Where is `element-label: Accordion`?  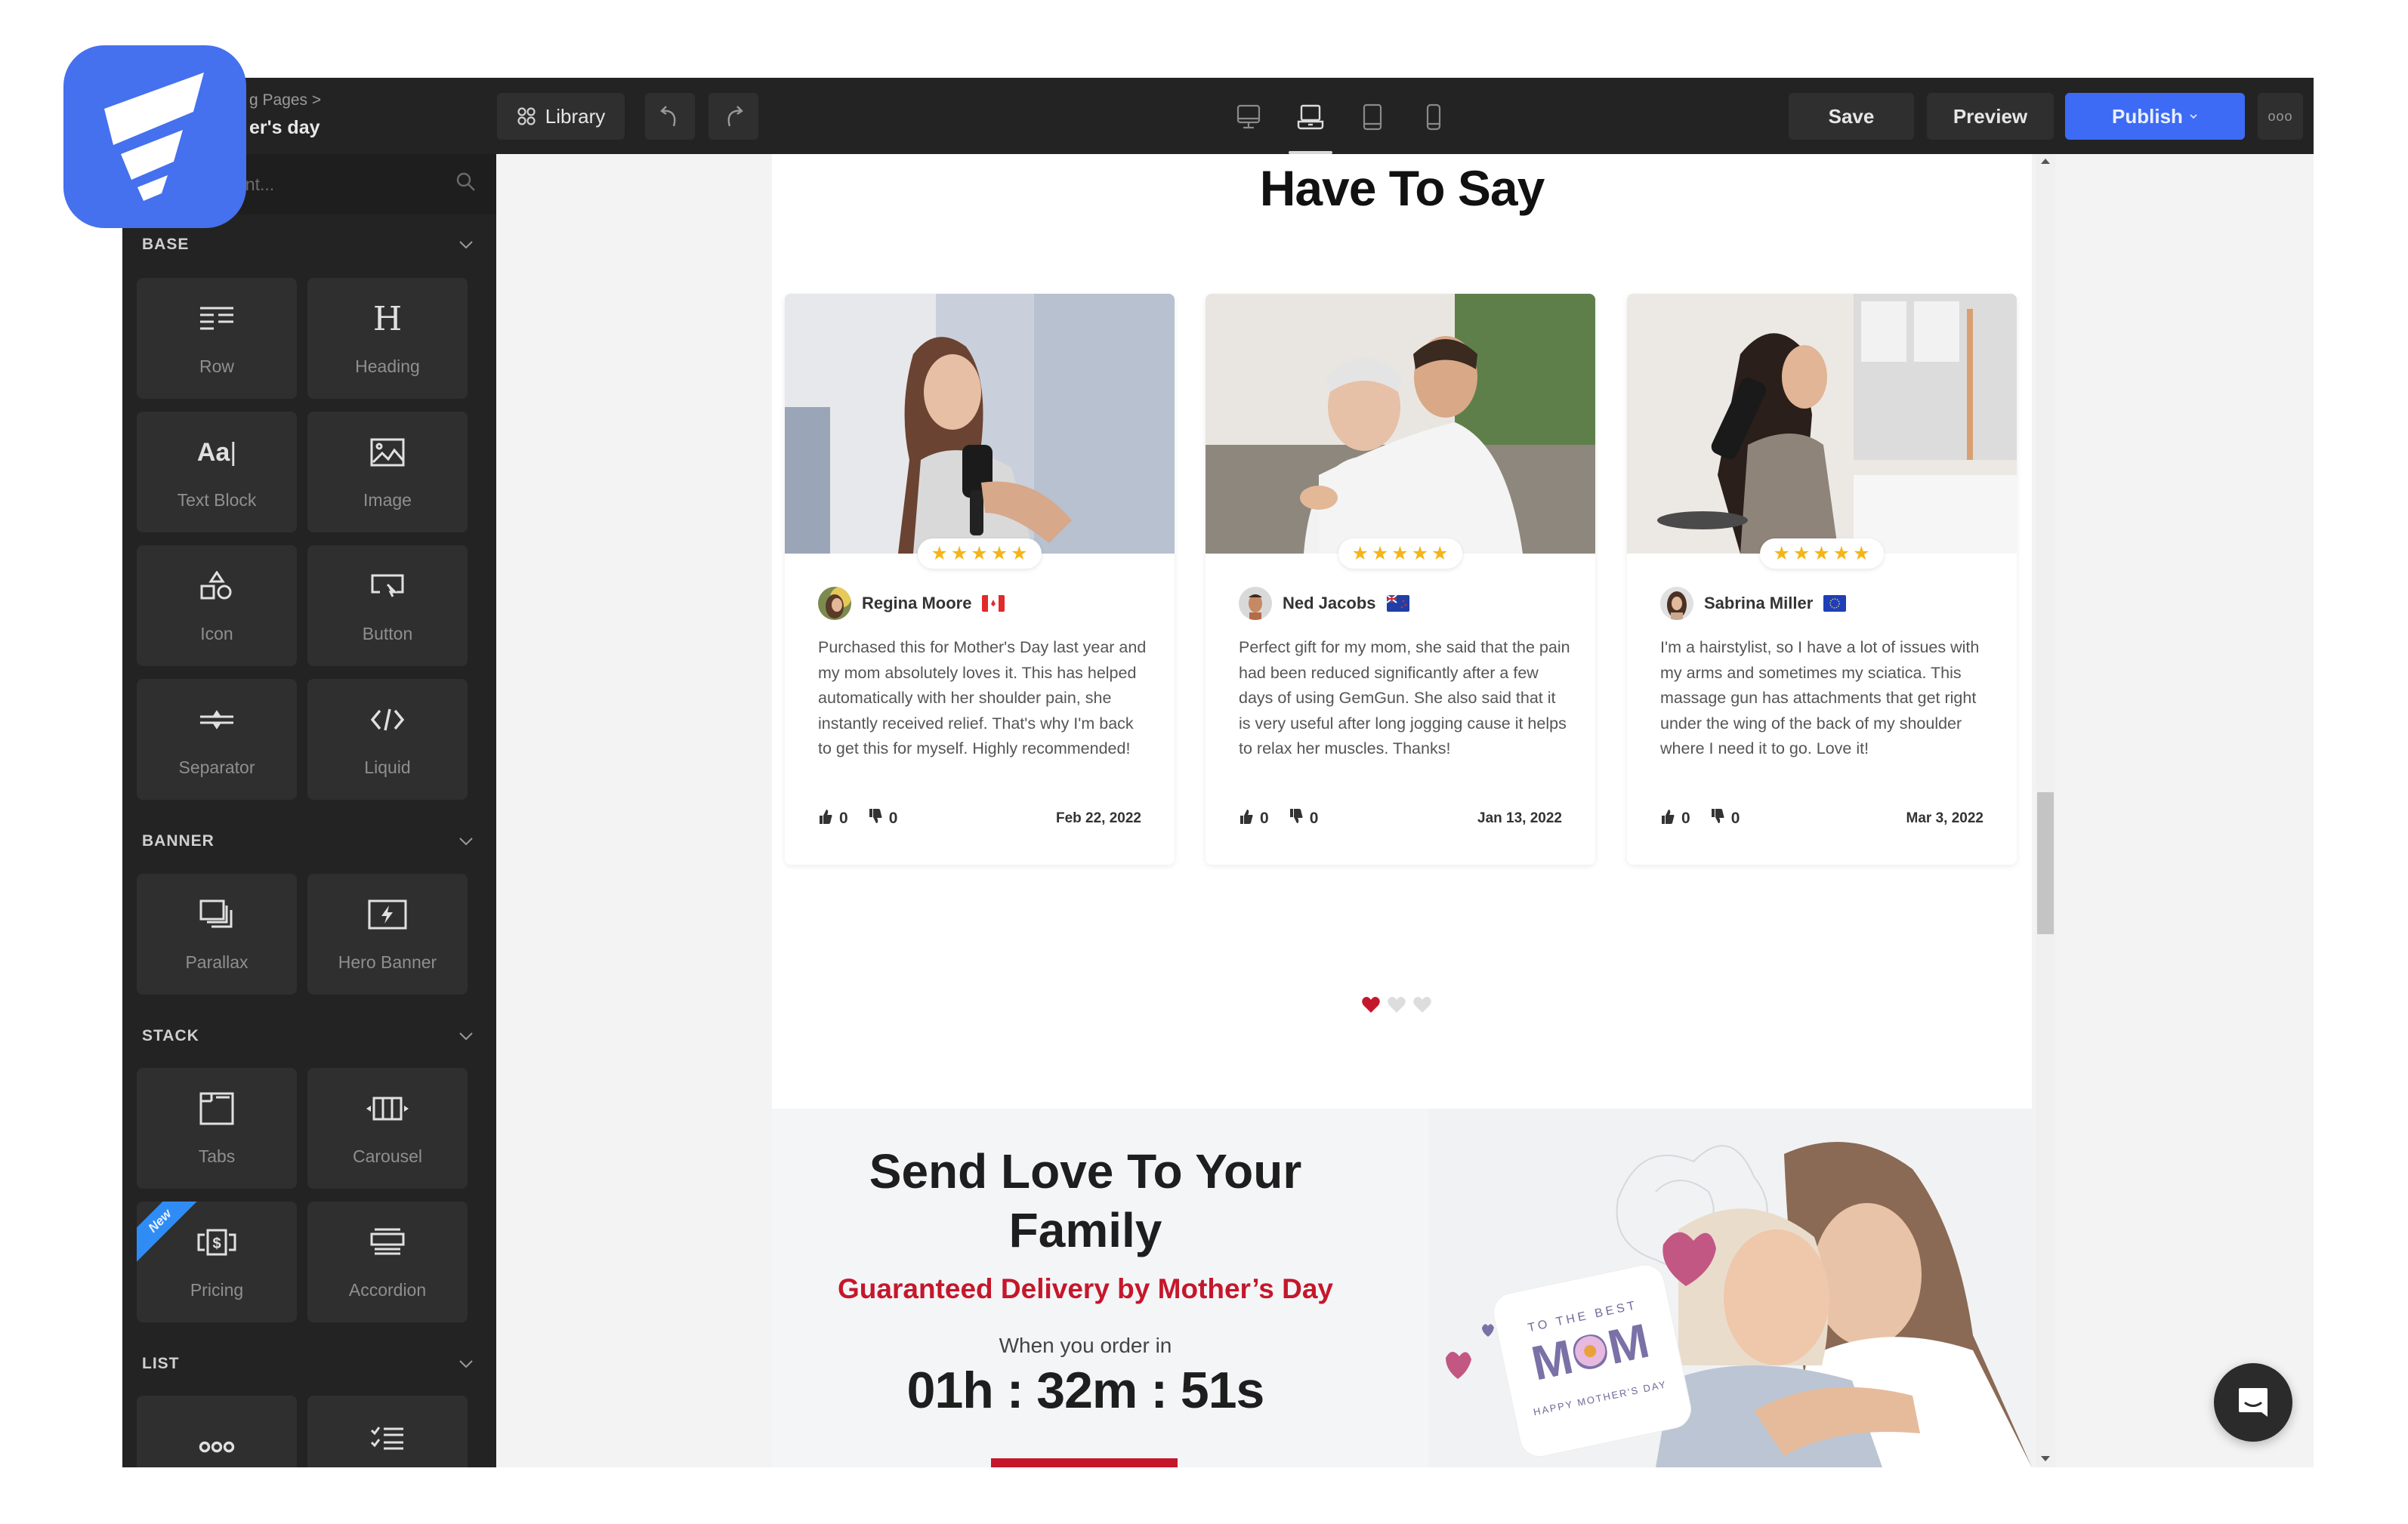
element-label: Accordion is located at coordinates (387, 1290).